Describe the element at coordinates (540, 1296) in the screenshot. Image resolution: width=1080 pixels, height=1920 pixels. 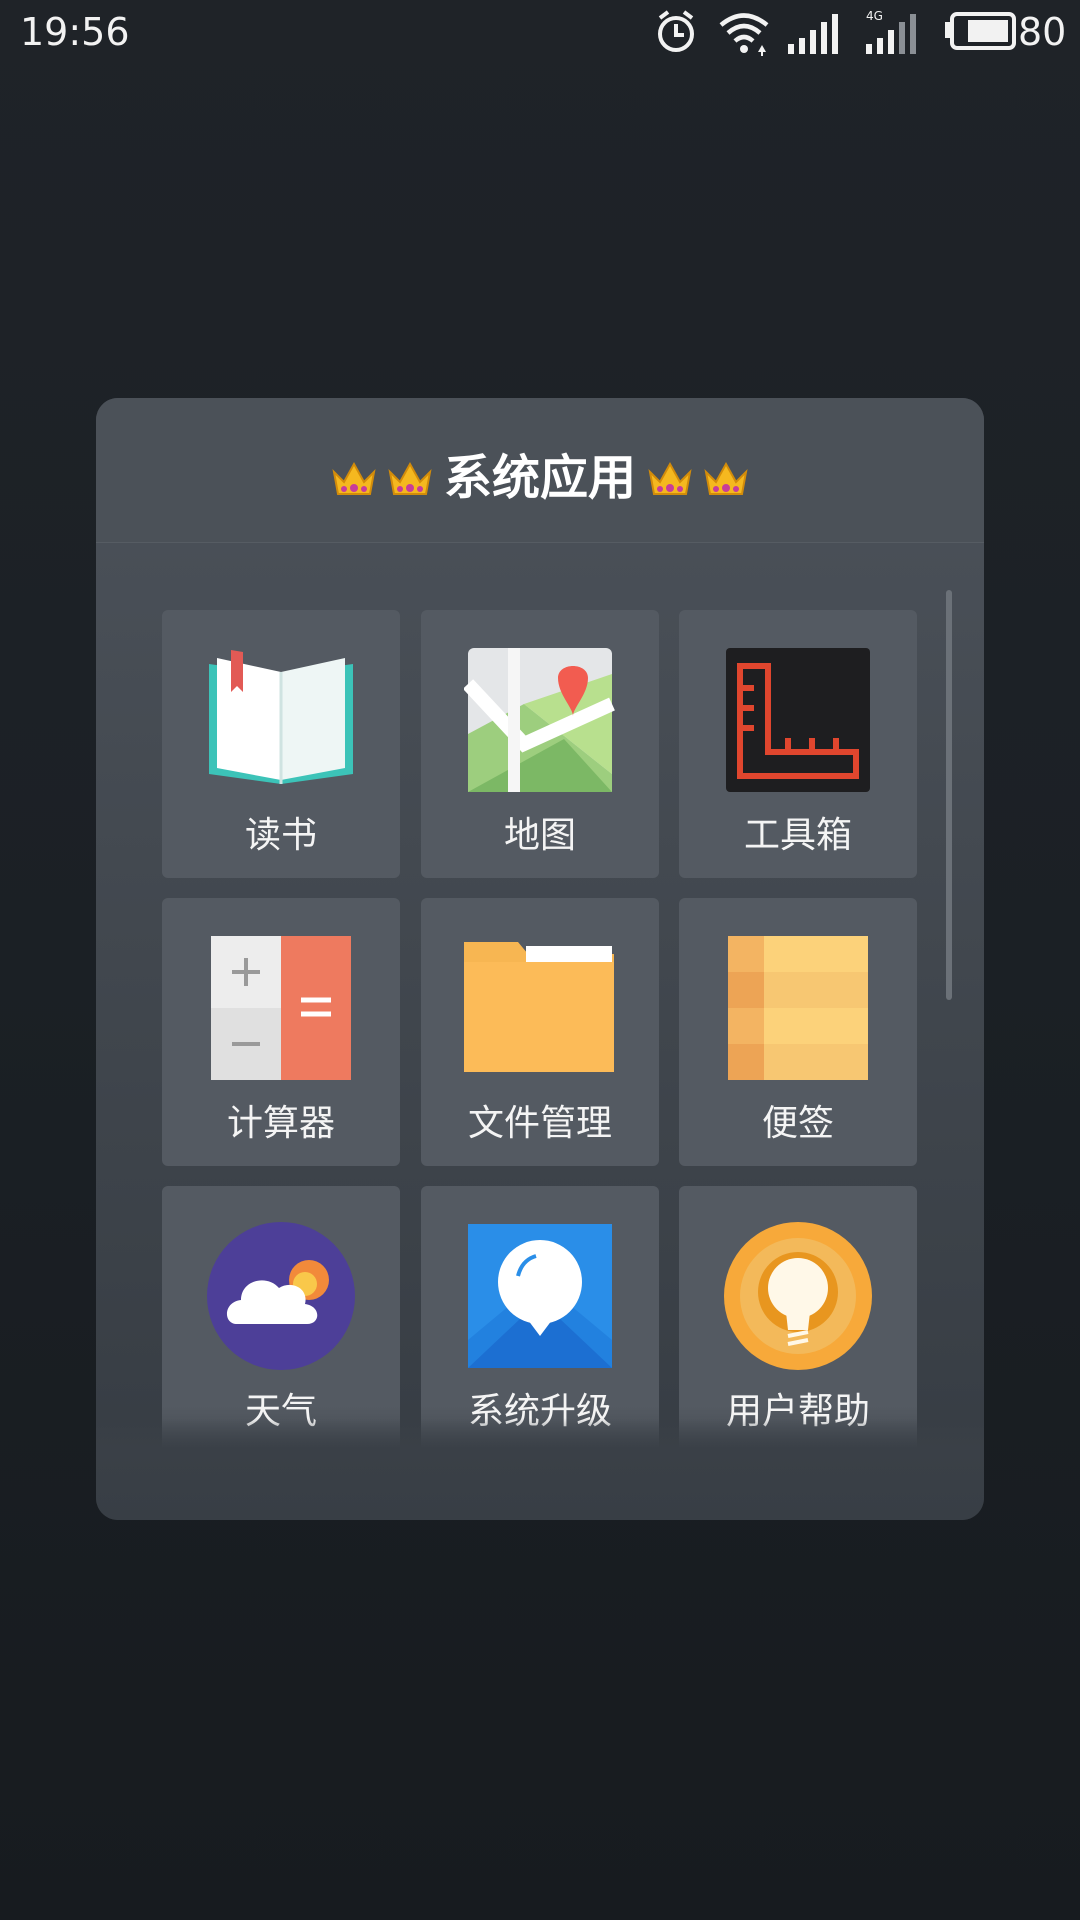
I see `system-update-icon` at that location.